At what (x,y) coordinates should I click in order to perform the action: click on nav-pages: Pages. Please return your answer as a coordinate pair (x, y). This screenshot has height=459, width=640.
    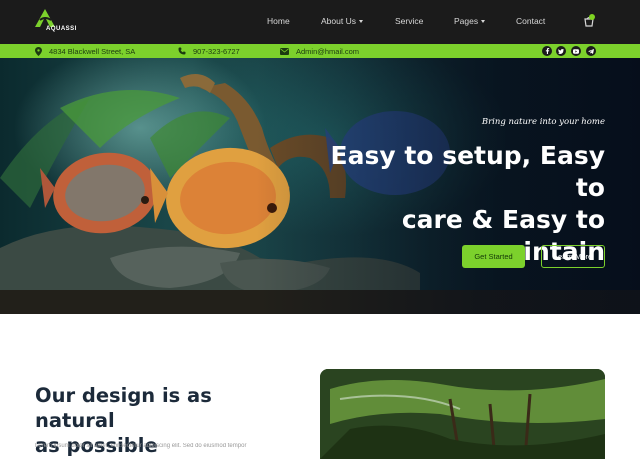
    Looking at the image, I should click on (470, 21).